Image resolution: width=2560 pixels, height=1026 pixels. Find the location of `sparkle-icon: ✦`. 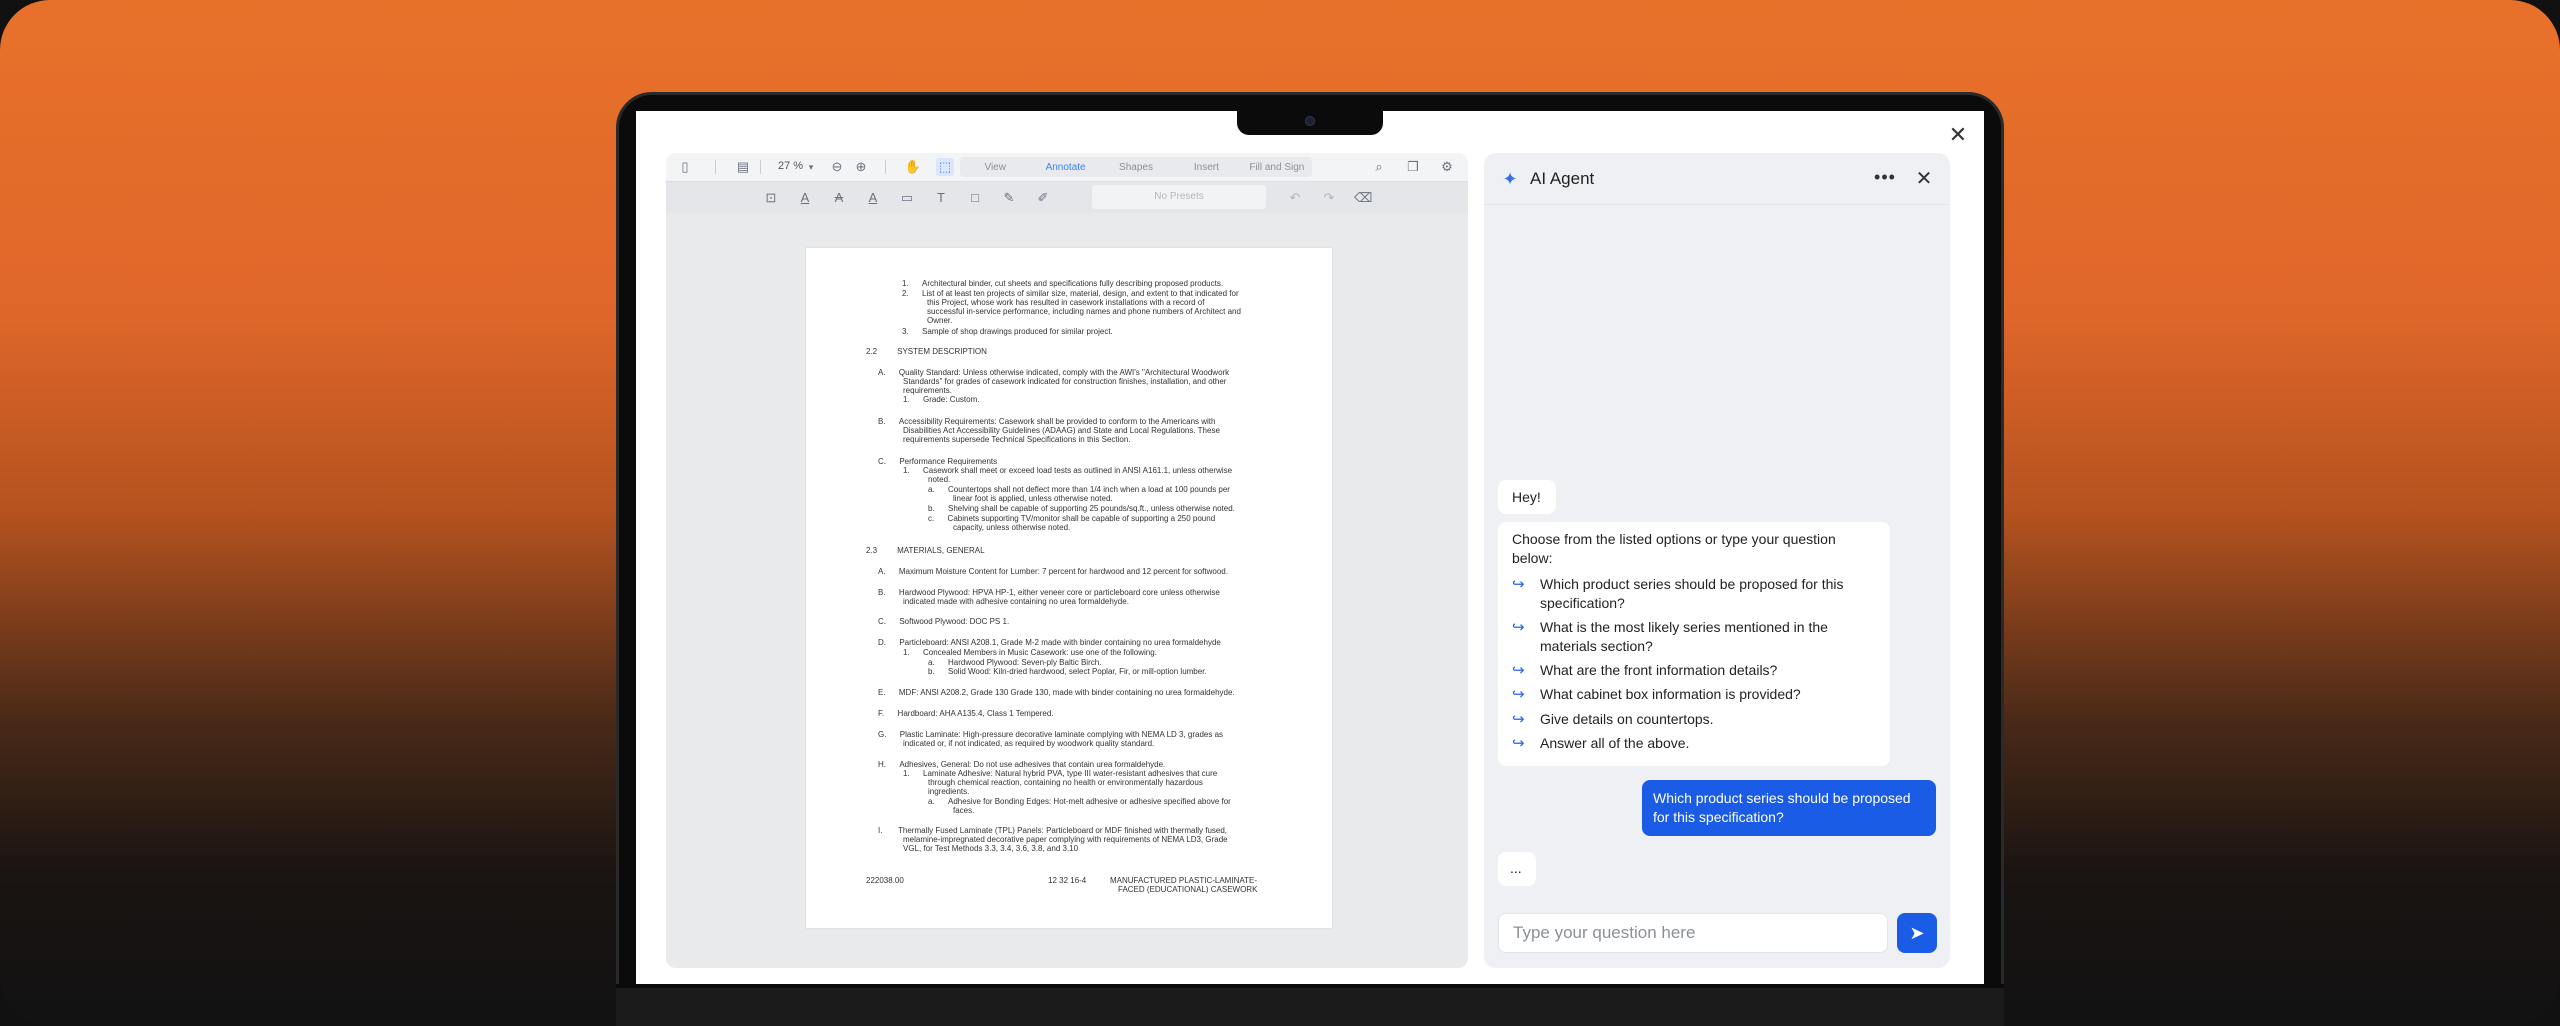

sparkle-icon: ✦ is located at coordinates (1510, 179).